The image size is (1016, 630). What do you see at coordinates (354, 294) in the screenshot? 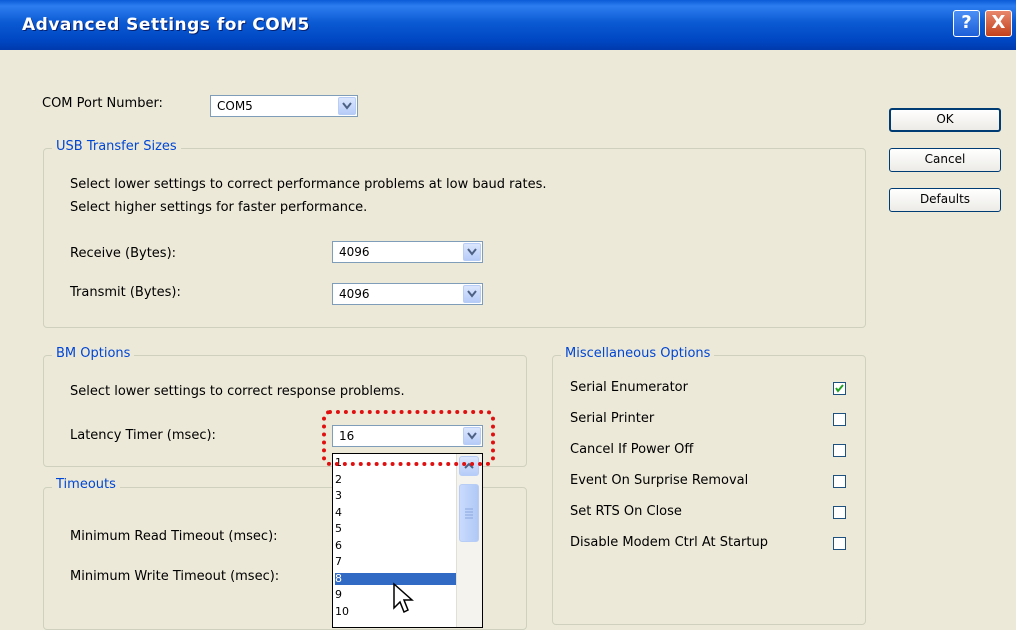
I see `transmit-value: 4096` at bounding box center [354, 294].